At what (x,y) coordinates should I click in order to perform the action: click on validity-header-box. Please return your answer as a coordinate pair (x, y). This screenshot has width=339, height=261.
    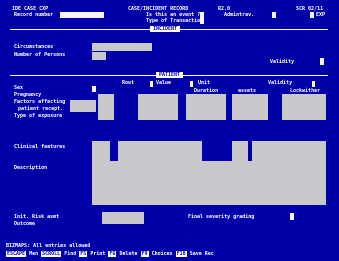
    Looking at the image, I should click on (313, 84).